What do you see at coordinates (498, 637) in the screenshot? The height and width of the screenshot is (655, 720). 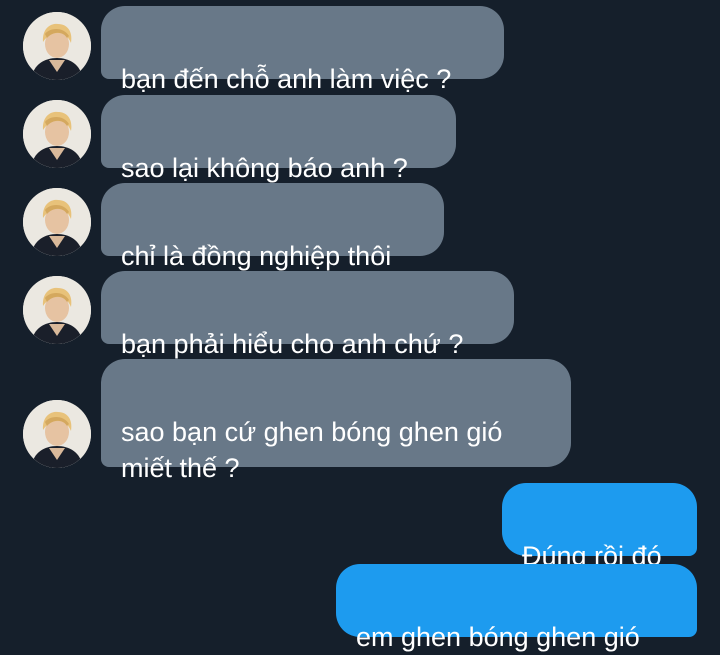 I see `message-text: em ghen bóng ghen gió` at bounding box center [498, 637].